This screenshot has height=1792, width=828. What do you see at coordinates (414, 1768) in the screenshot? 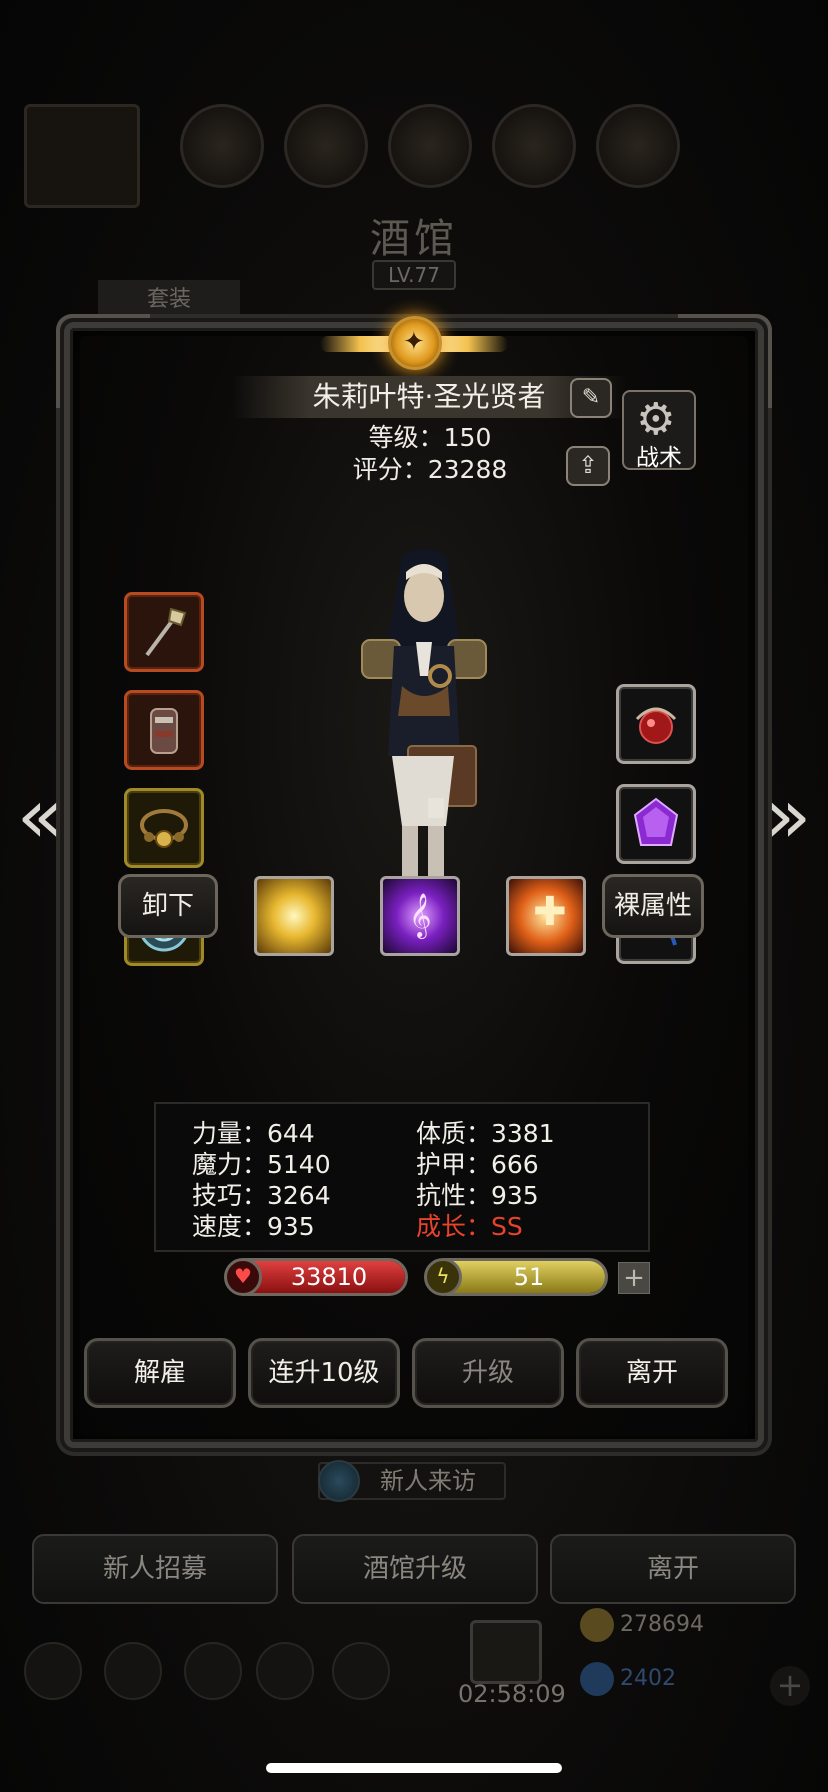
I see `home-indicator` at bounding box center [414, 1768].